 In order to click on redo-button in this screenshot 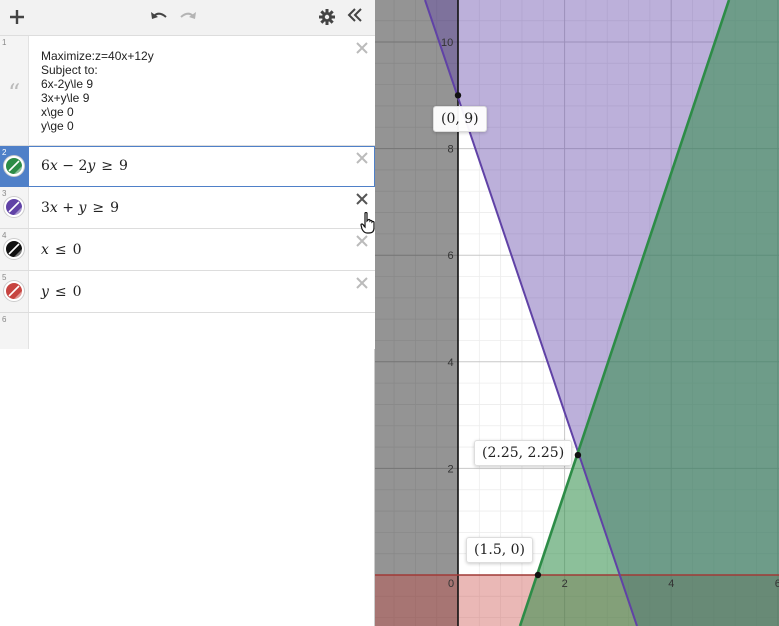, I will do `click(188, 18)`.